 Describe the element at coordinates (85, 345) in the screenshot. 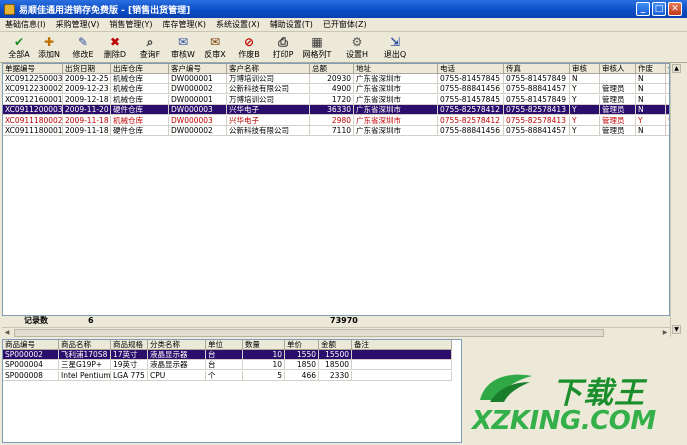

I see `items-header-cell: 商品名称` at that location.